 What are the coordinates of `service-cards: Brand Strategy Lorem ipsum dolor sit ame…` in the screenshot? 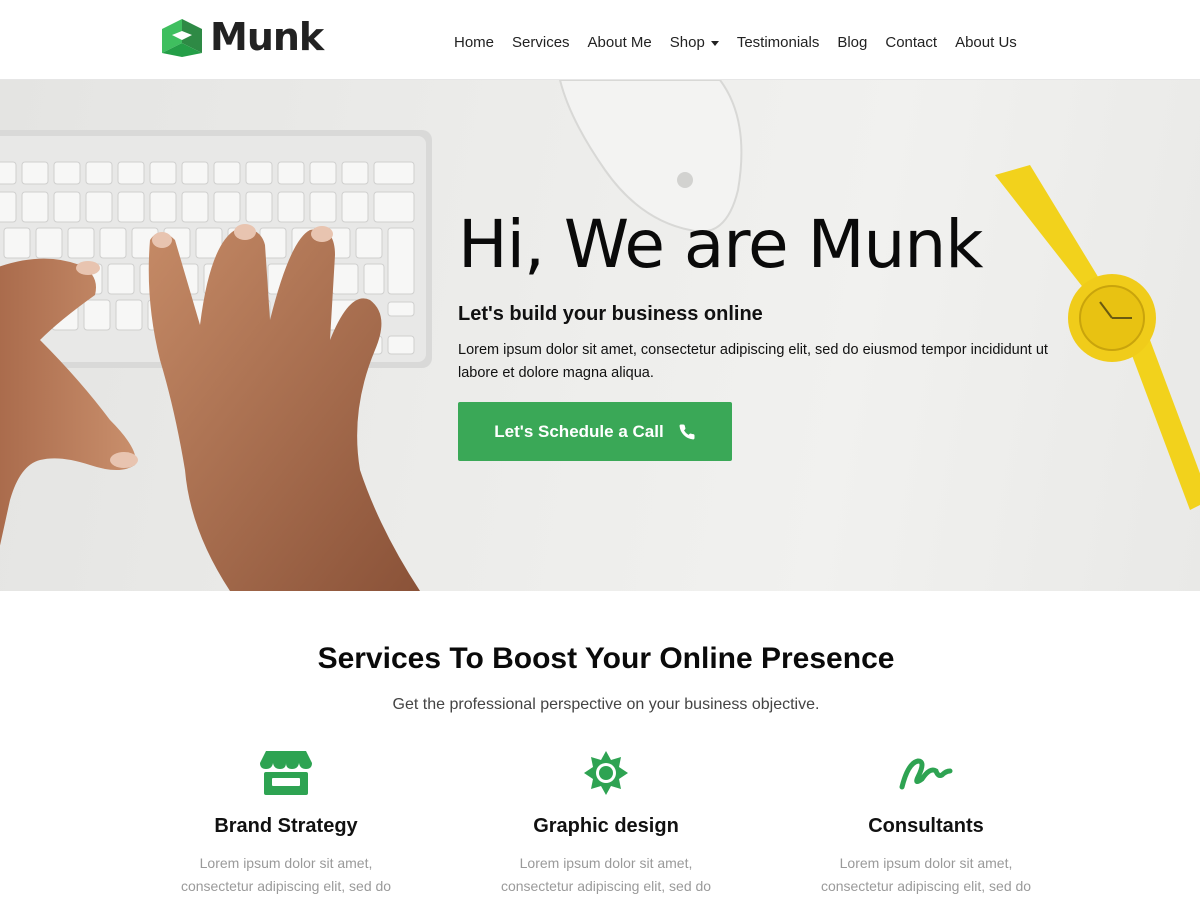 It's located at (606, 823).